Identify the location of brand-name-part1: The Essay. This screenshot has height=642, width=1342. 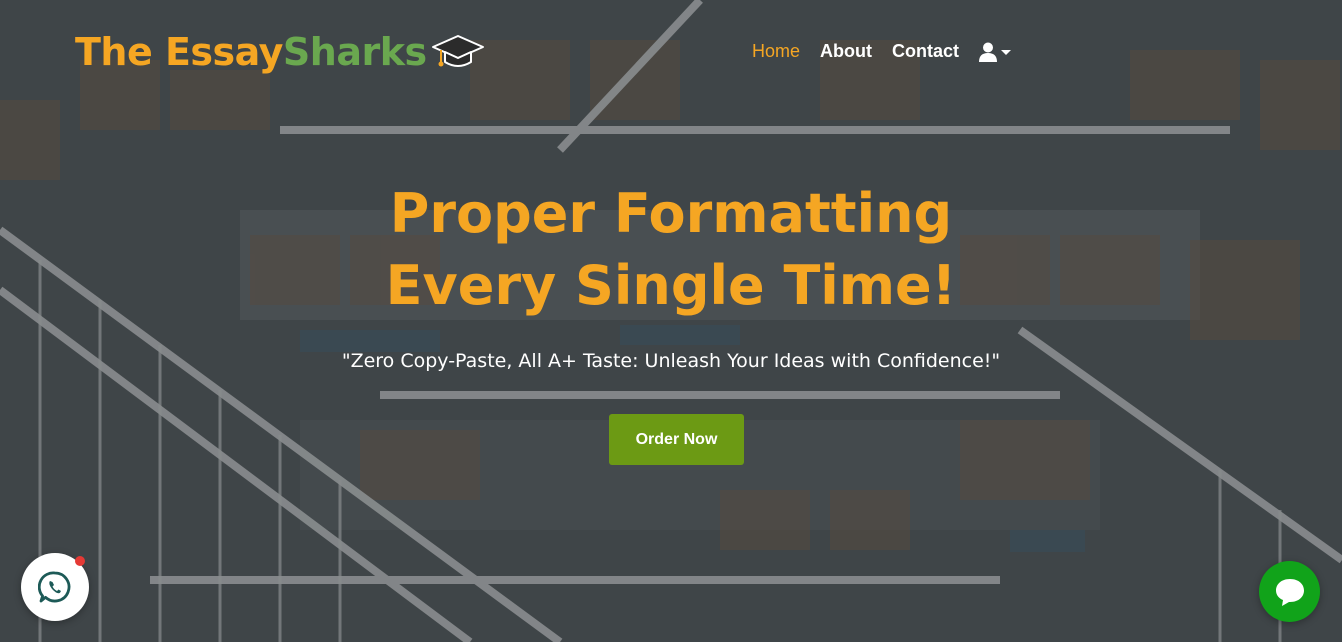
(179, 52).